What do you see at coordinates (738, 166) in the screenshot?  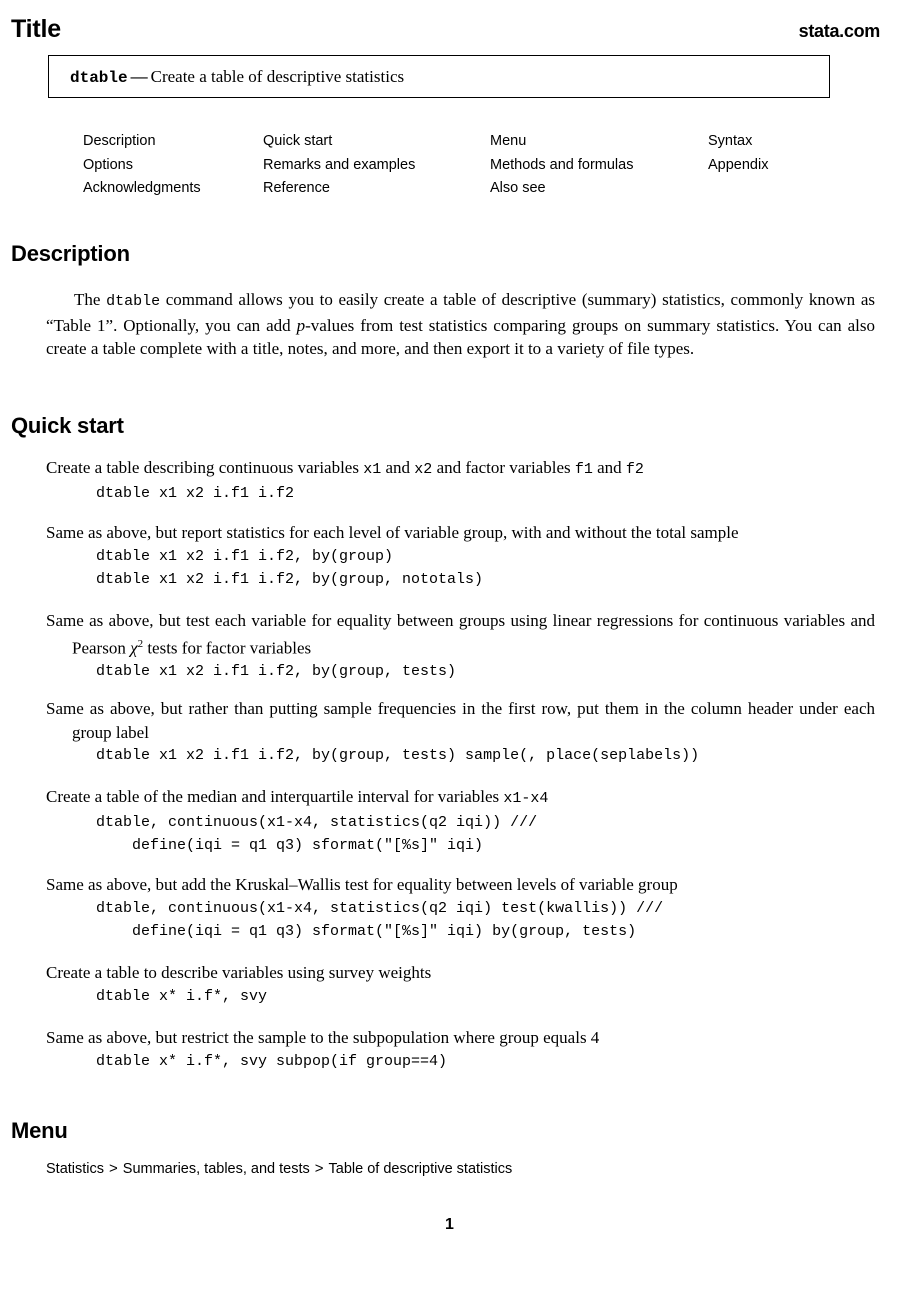 I see `toc-link-appendix: Appendix` at bounding box center [738, 166].